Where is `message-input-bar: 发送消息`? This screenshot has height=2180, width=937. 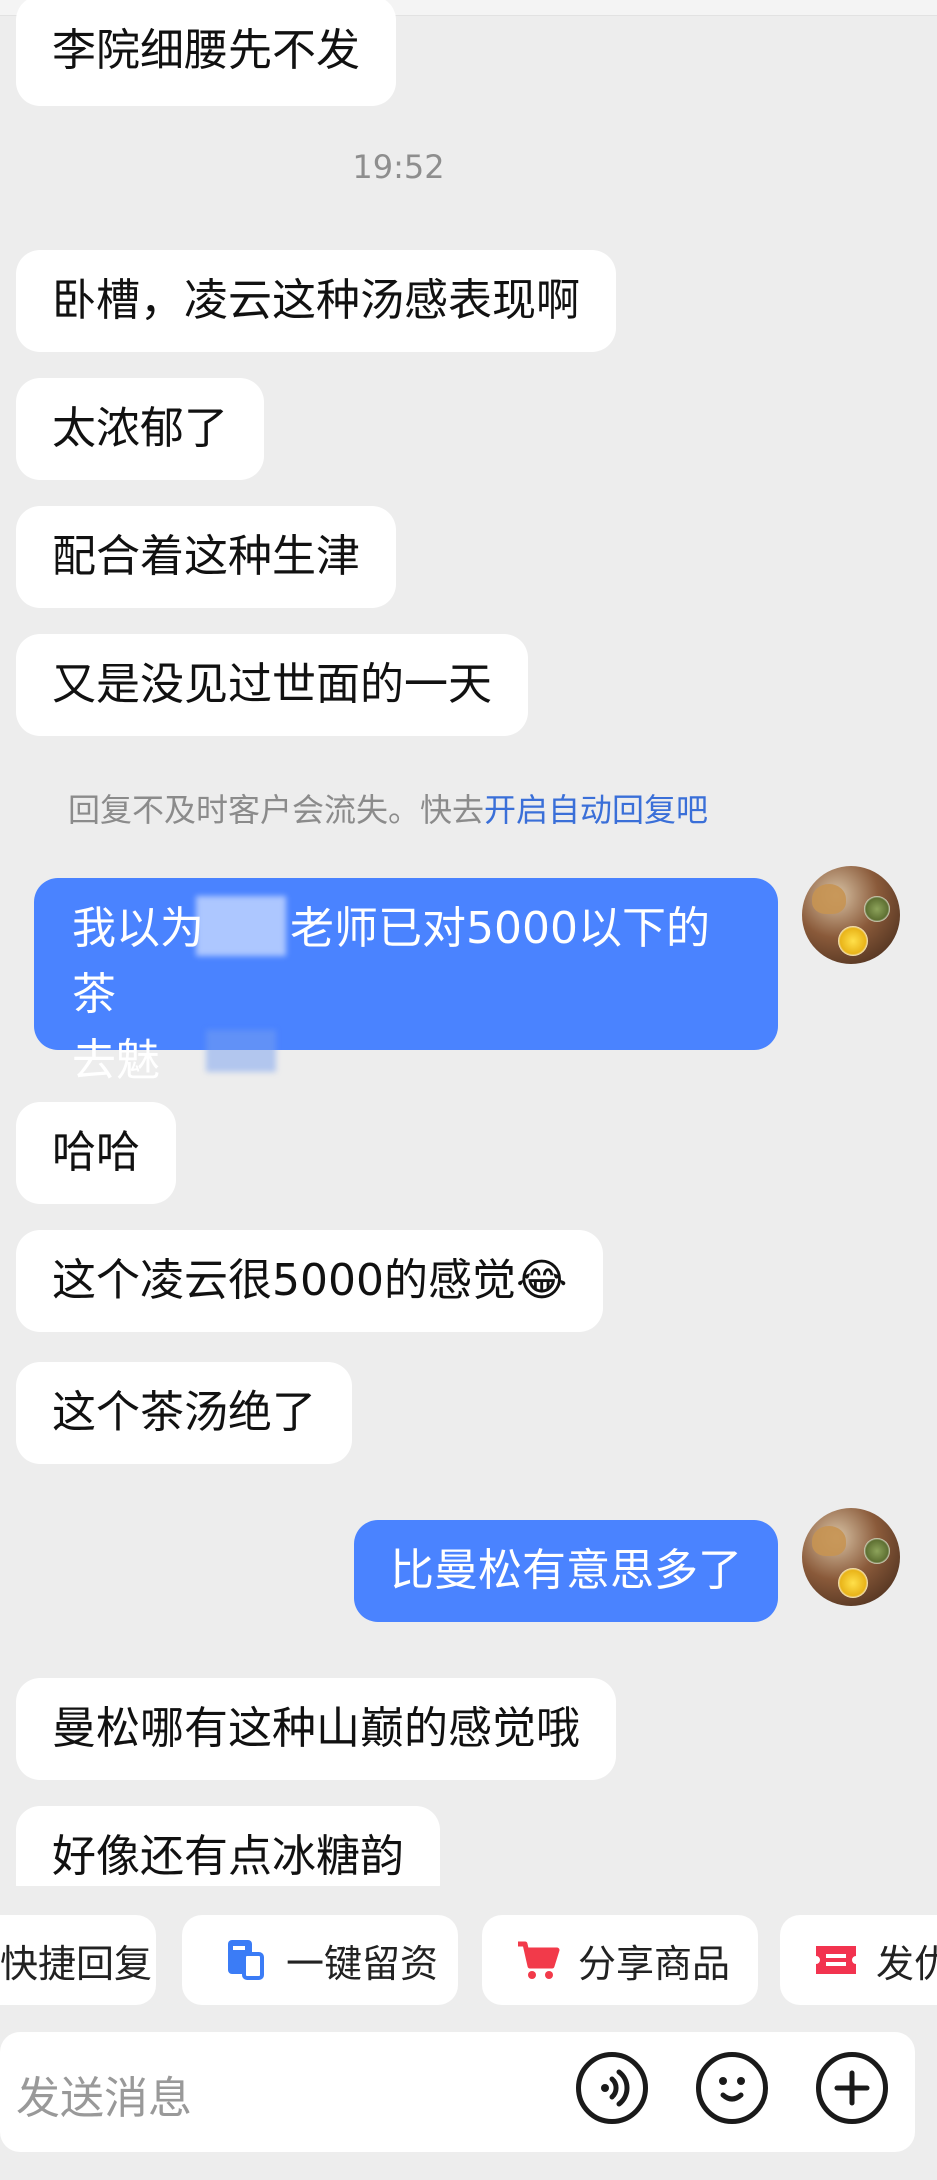
message-input-bar: 发送消息 is located at coordinates (457, 2092).